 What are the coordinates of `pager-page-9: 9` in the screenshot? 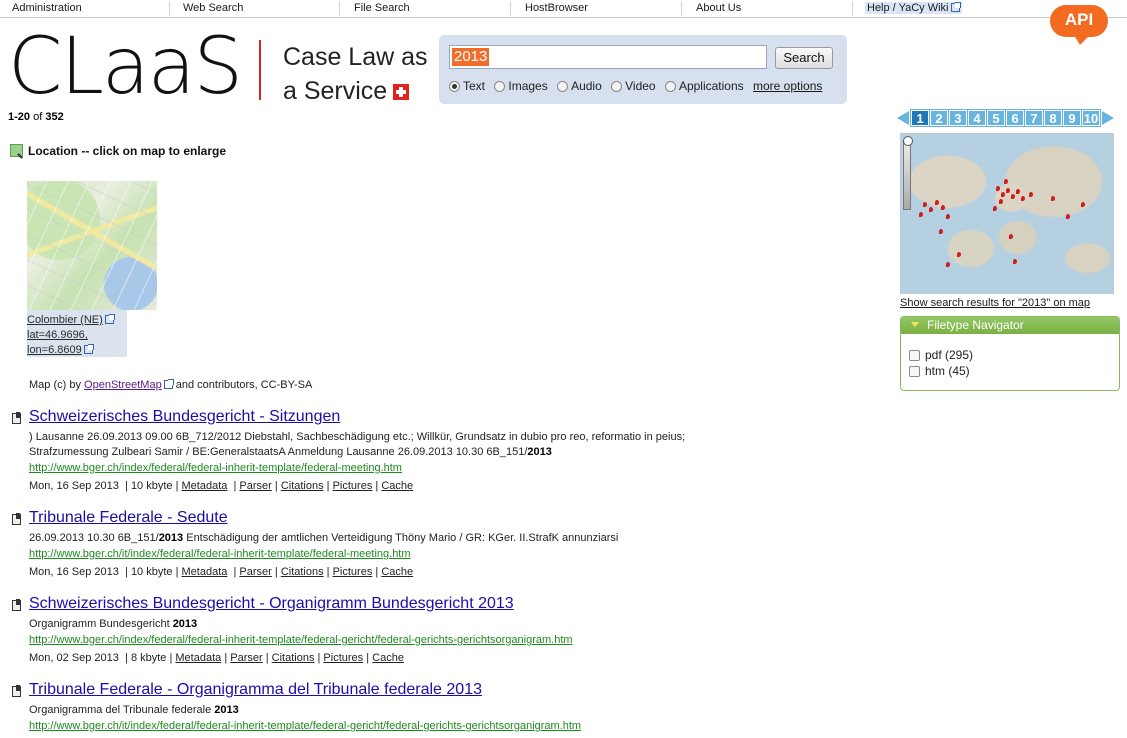 It's located at (1072, 118).